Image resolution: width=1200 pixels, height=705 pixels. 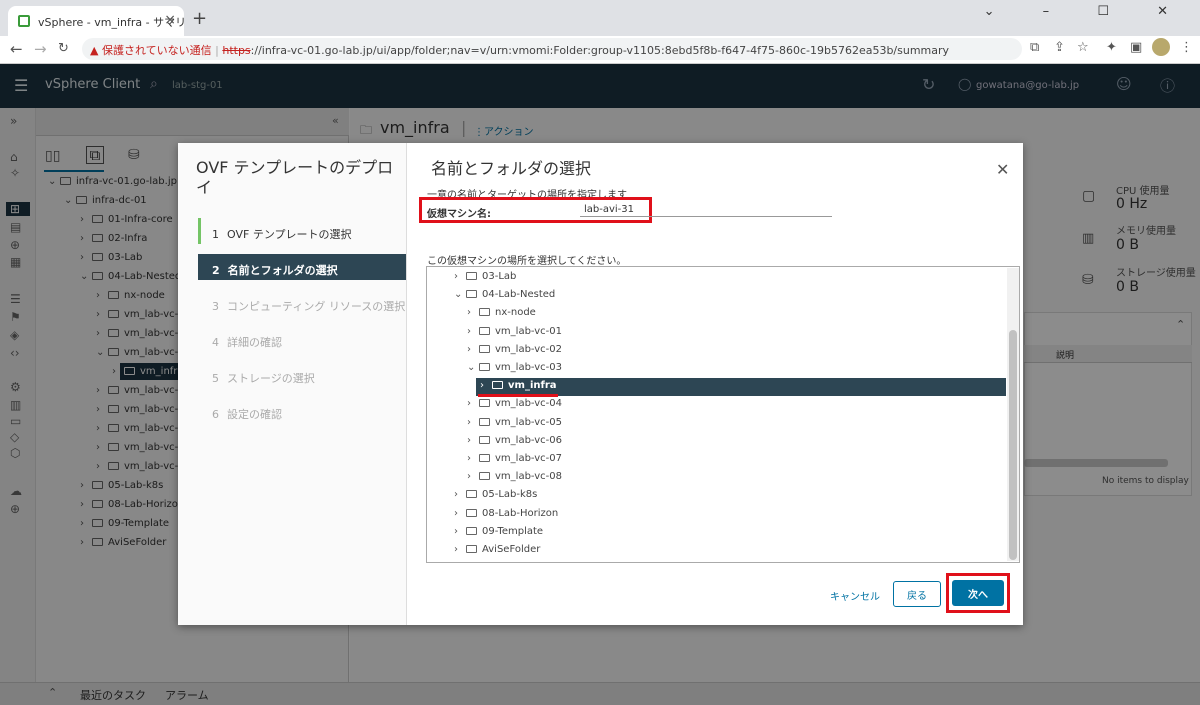 What do you see at coordinates (282, 270) in the screenshot?
I see `step-label: 名前とフォルダの選択` at bounding box center [282, 270].